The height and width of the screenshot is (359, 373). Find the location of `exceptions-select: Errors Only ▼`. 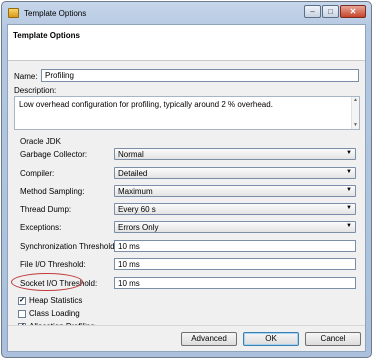

exceptions-select: Errors Only ▼ is located at coordinates (235, 227).